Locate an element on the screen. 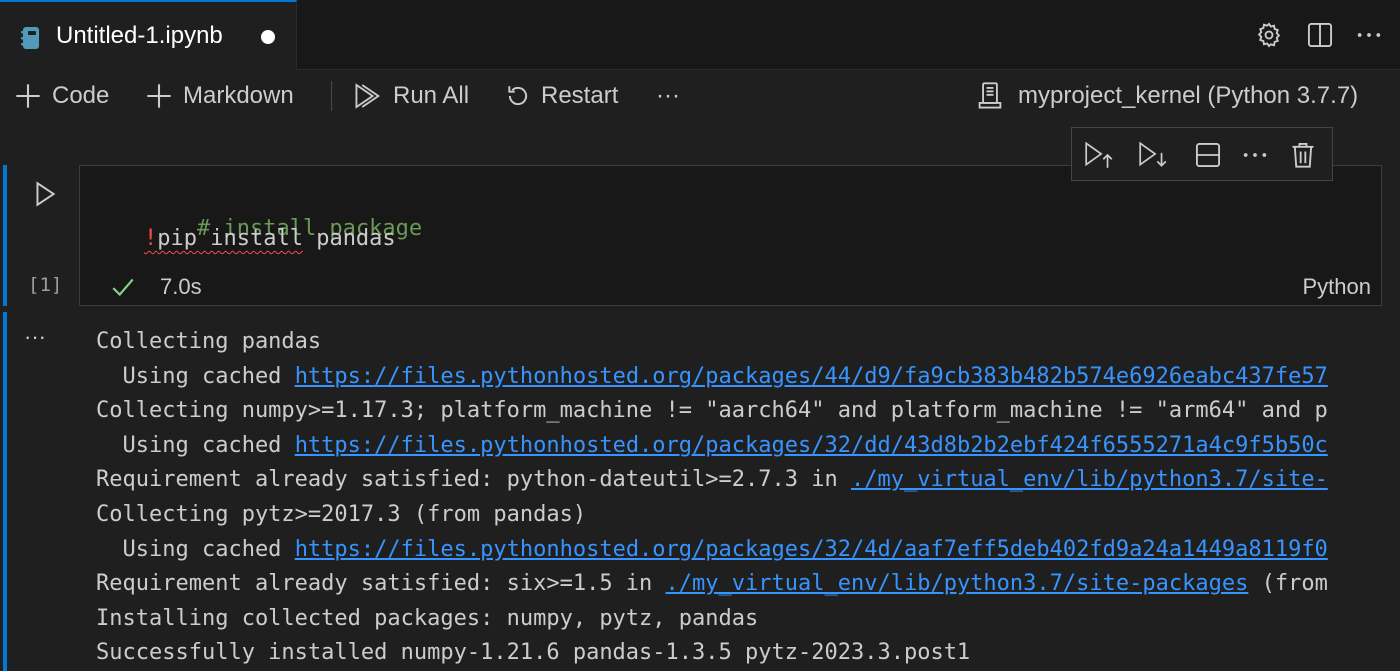  output-line: Collecting pandas is located at coordinates (748, 342).